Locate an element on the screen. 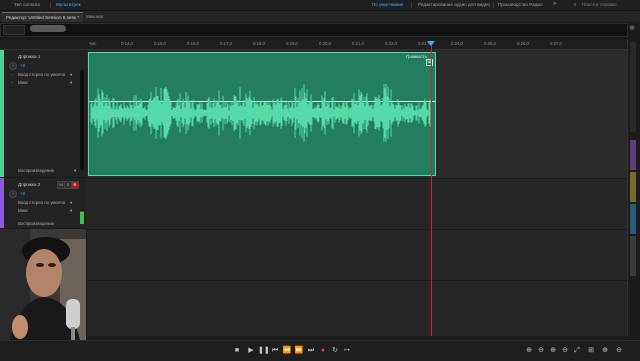 This screenshot has width=640, height=361. track-2-output: Микс is located at coordinates (23, 210).